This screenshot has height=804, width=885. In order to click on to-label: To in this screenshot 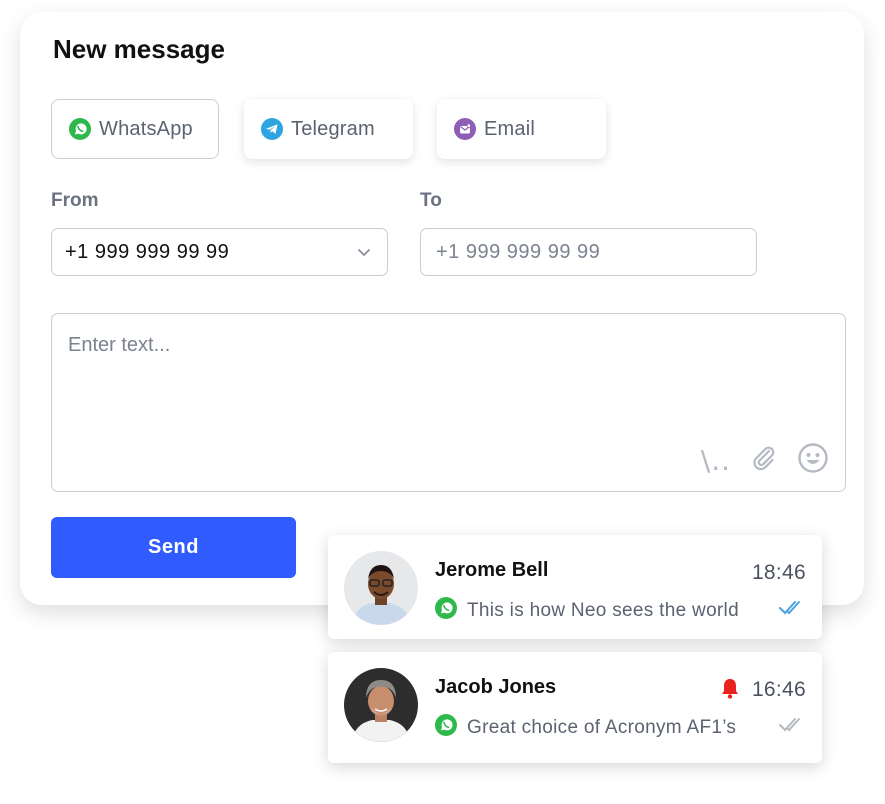, I will do `click(431, 200)`.